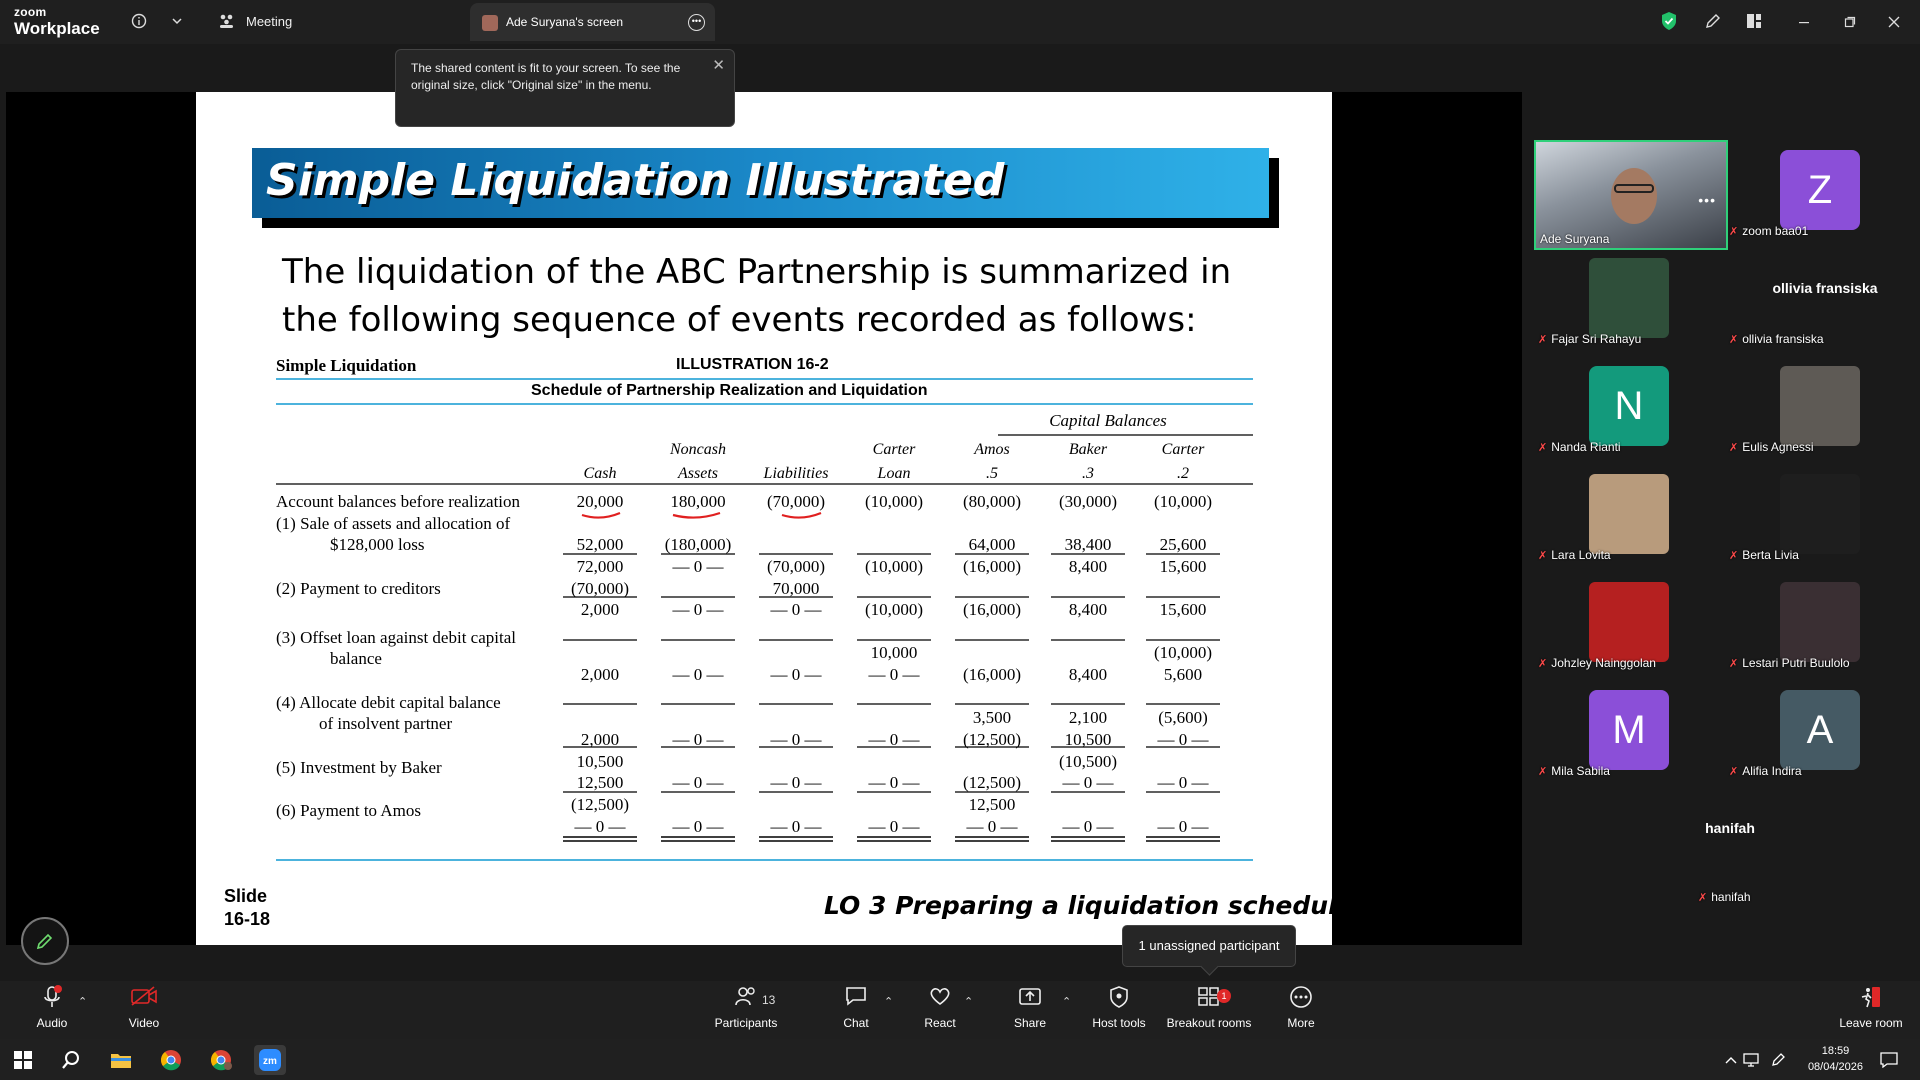 The image size is (1920, 1080). Describe the element at coordinates (269, 21) in the screenshot. I see `meeting-label: Meeting` at that location.